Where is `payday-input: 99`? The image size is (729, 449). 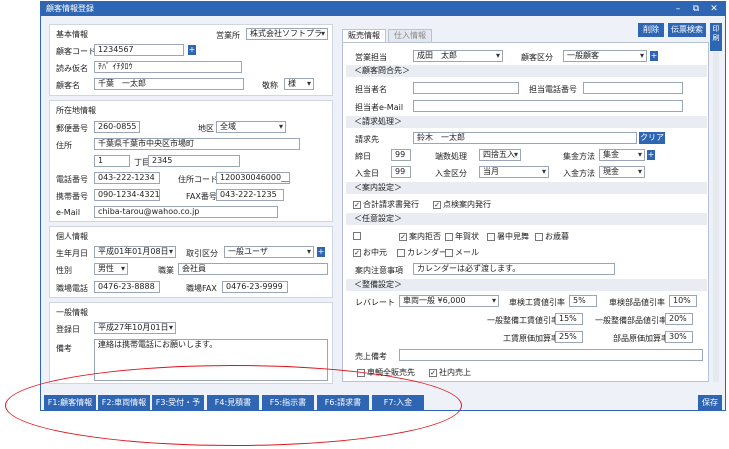
payday-input: 99 is located at coordinates (401, 172).